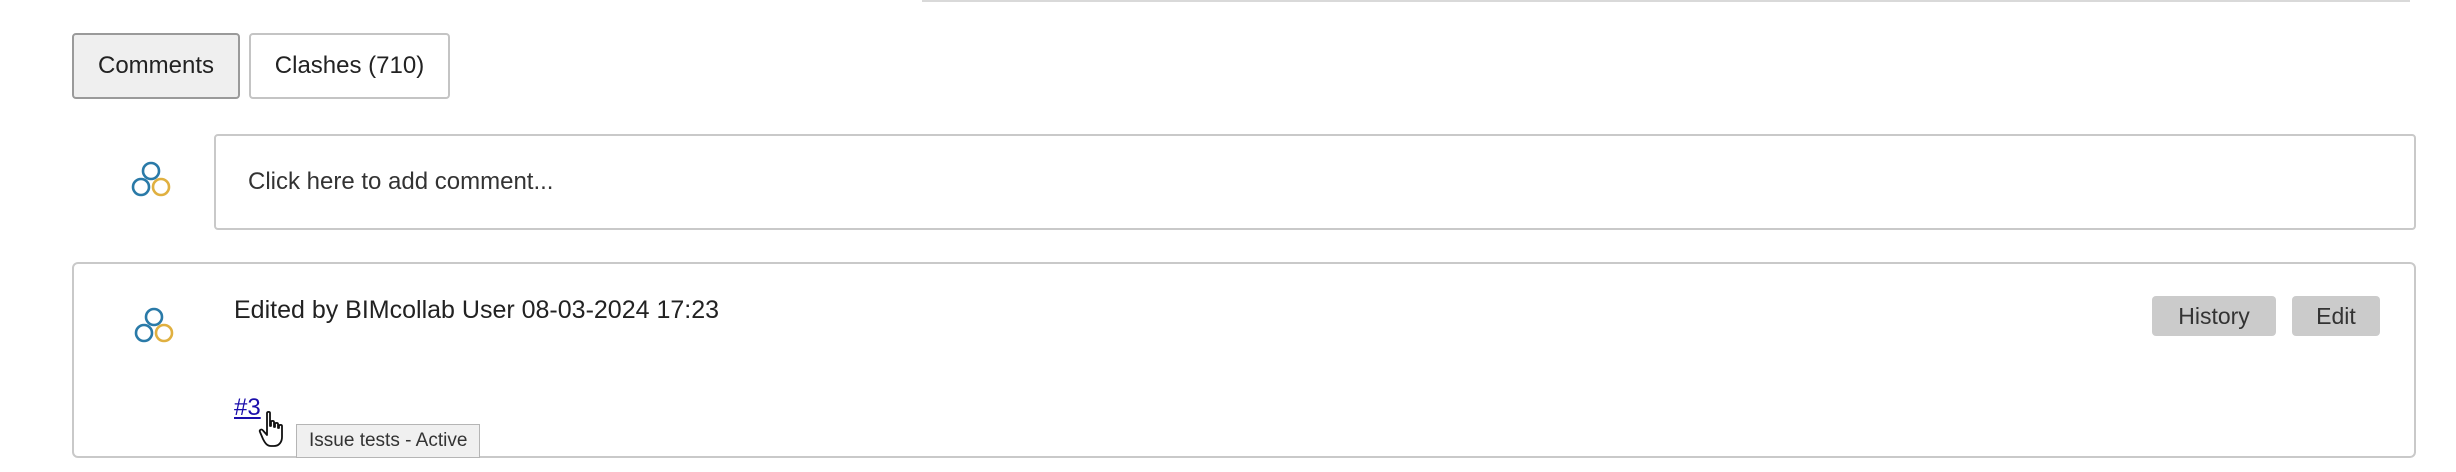 Image resolution: width=2456 pixels, height=472 pixels. What do you see at coordinates (388, 441) in the screenshot?
I see `issue-tooltip: Issue tests - Active` at bounding box center [388, 441].